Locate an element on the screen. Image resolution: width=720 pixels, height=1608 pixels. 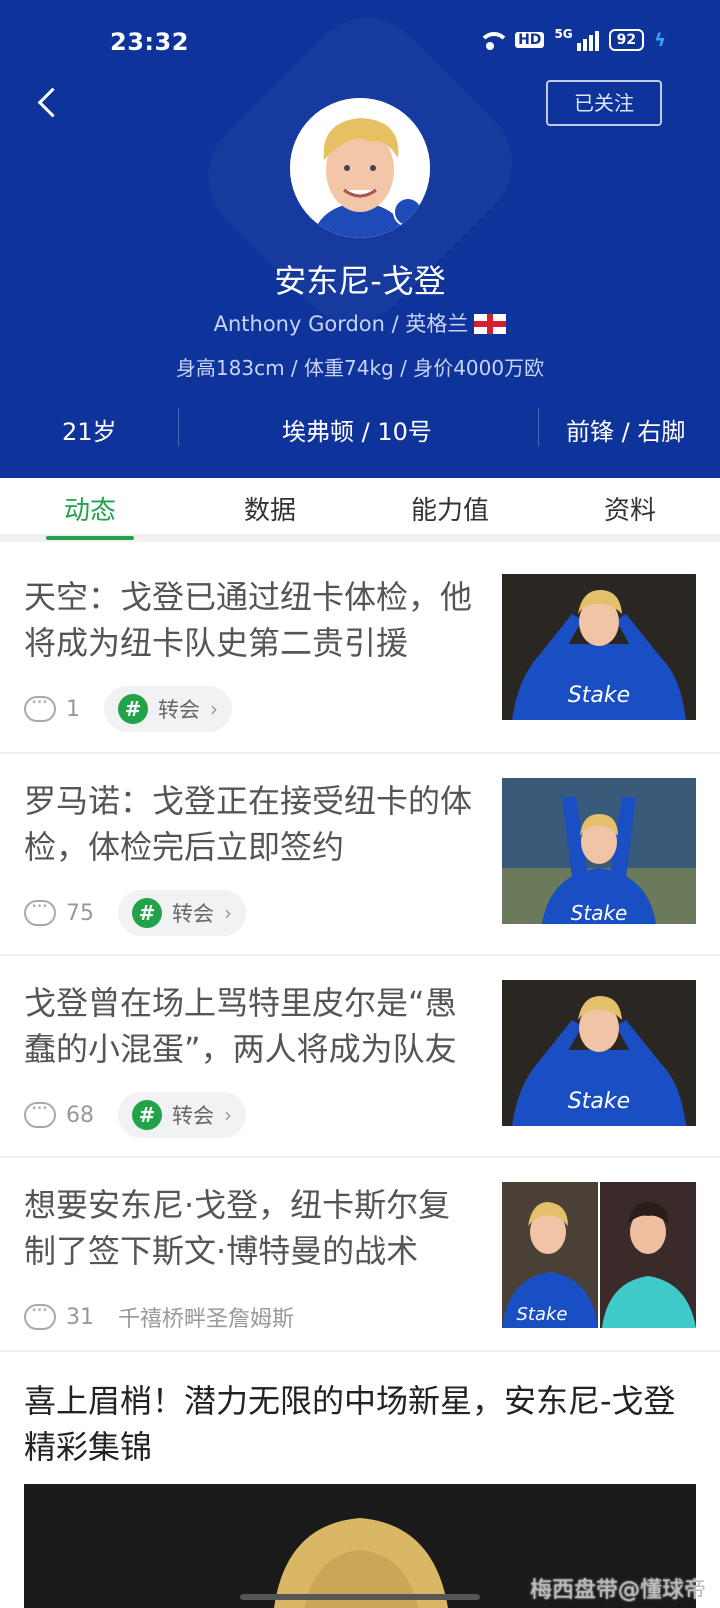
player-stats-row: 21岁 埃弗顿 / 10号 前锋 / 右脚 is located at coordinates (360, 427).